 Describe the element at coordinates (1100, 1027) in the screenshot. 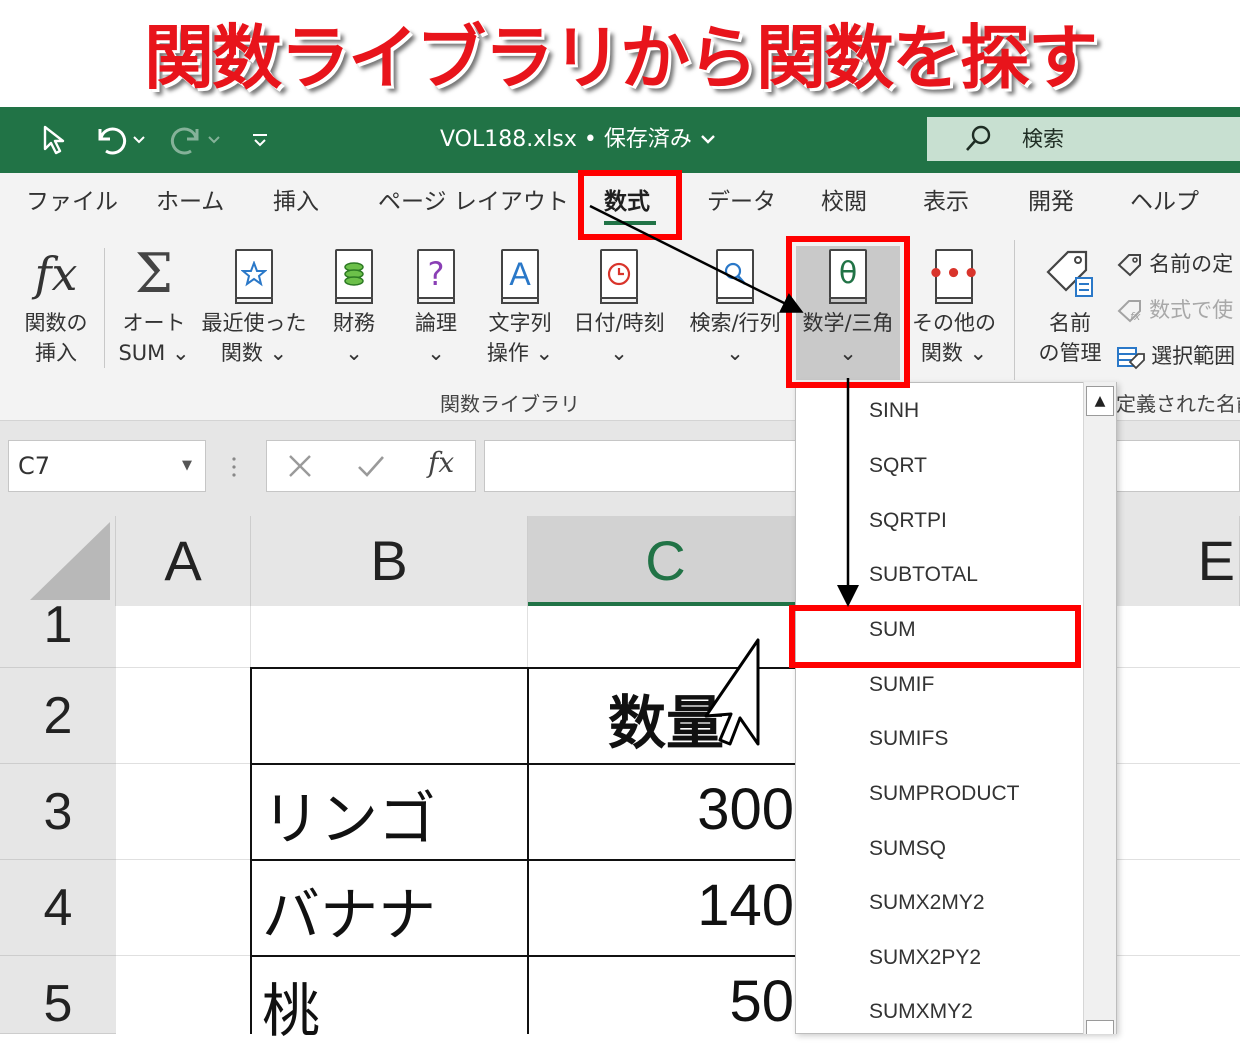

I see `scroll-down-arrow-icon` at that location.